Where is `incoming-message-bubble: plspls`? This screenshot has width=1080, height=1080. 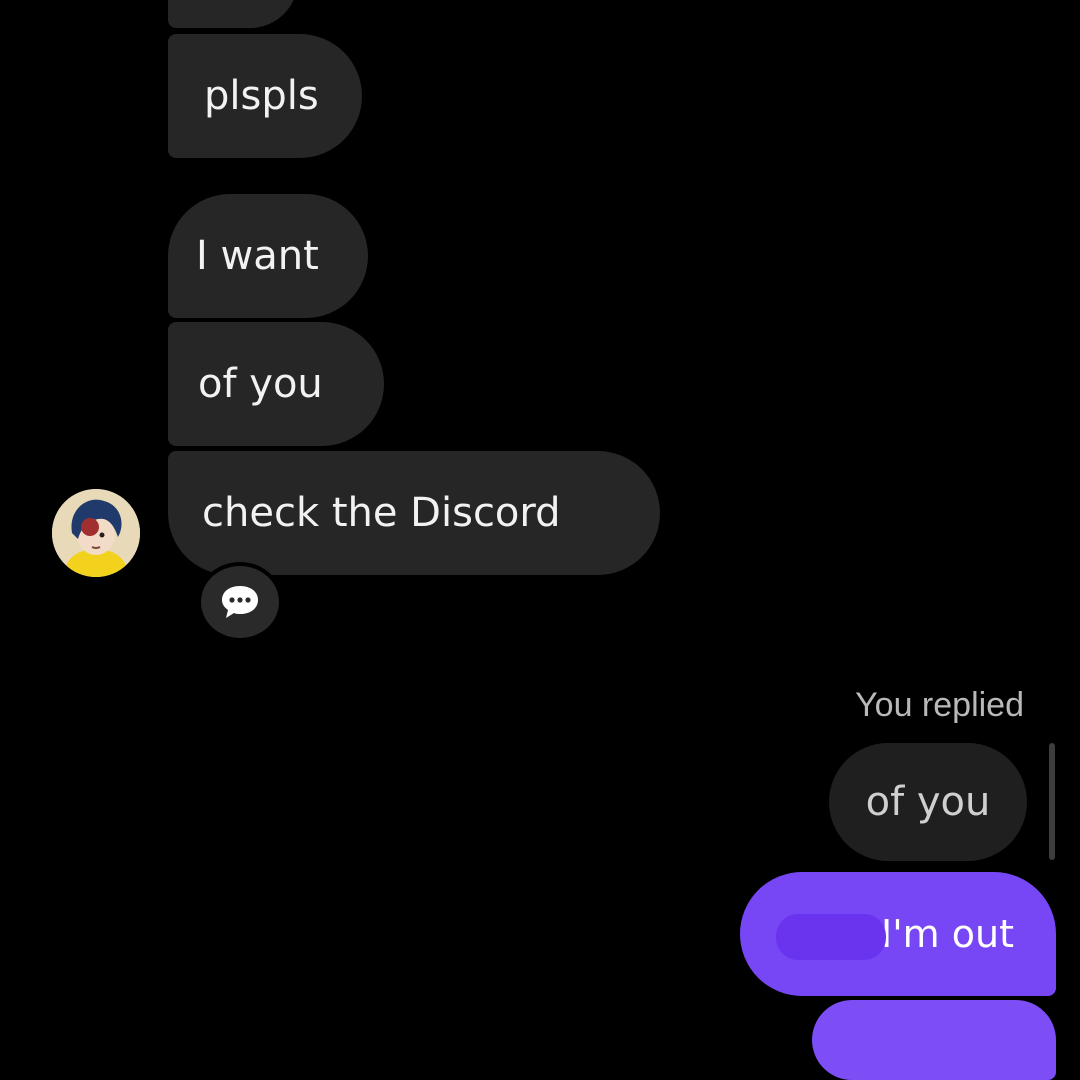
incoming-message-bubble: plspls is located at coordinates (265, 96).